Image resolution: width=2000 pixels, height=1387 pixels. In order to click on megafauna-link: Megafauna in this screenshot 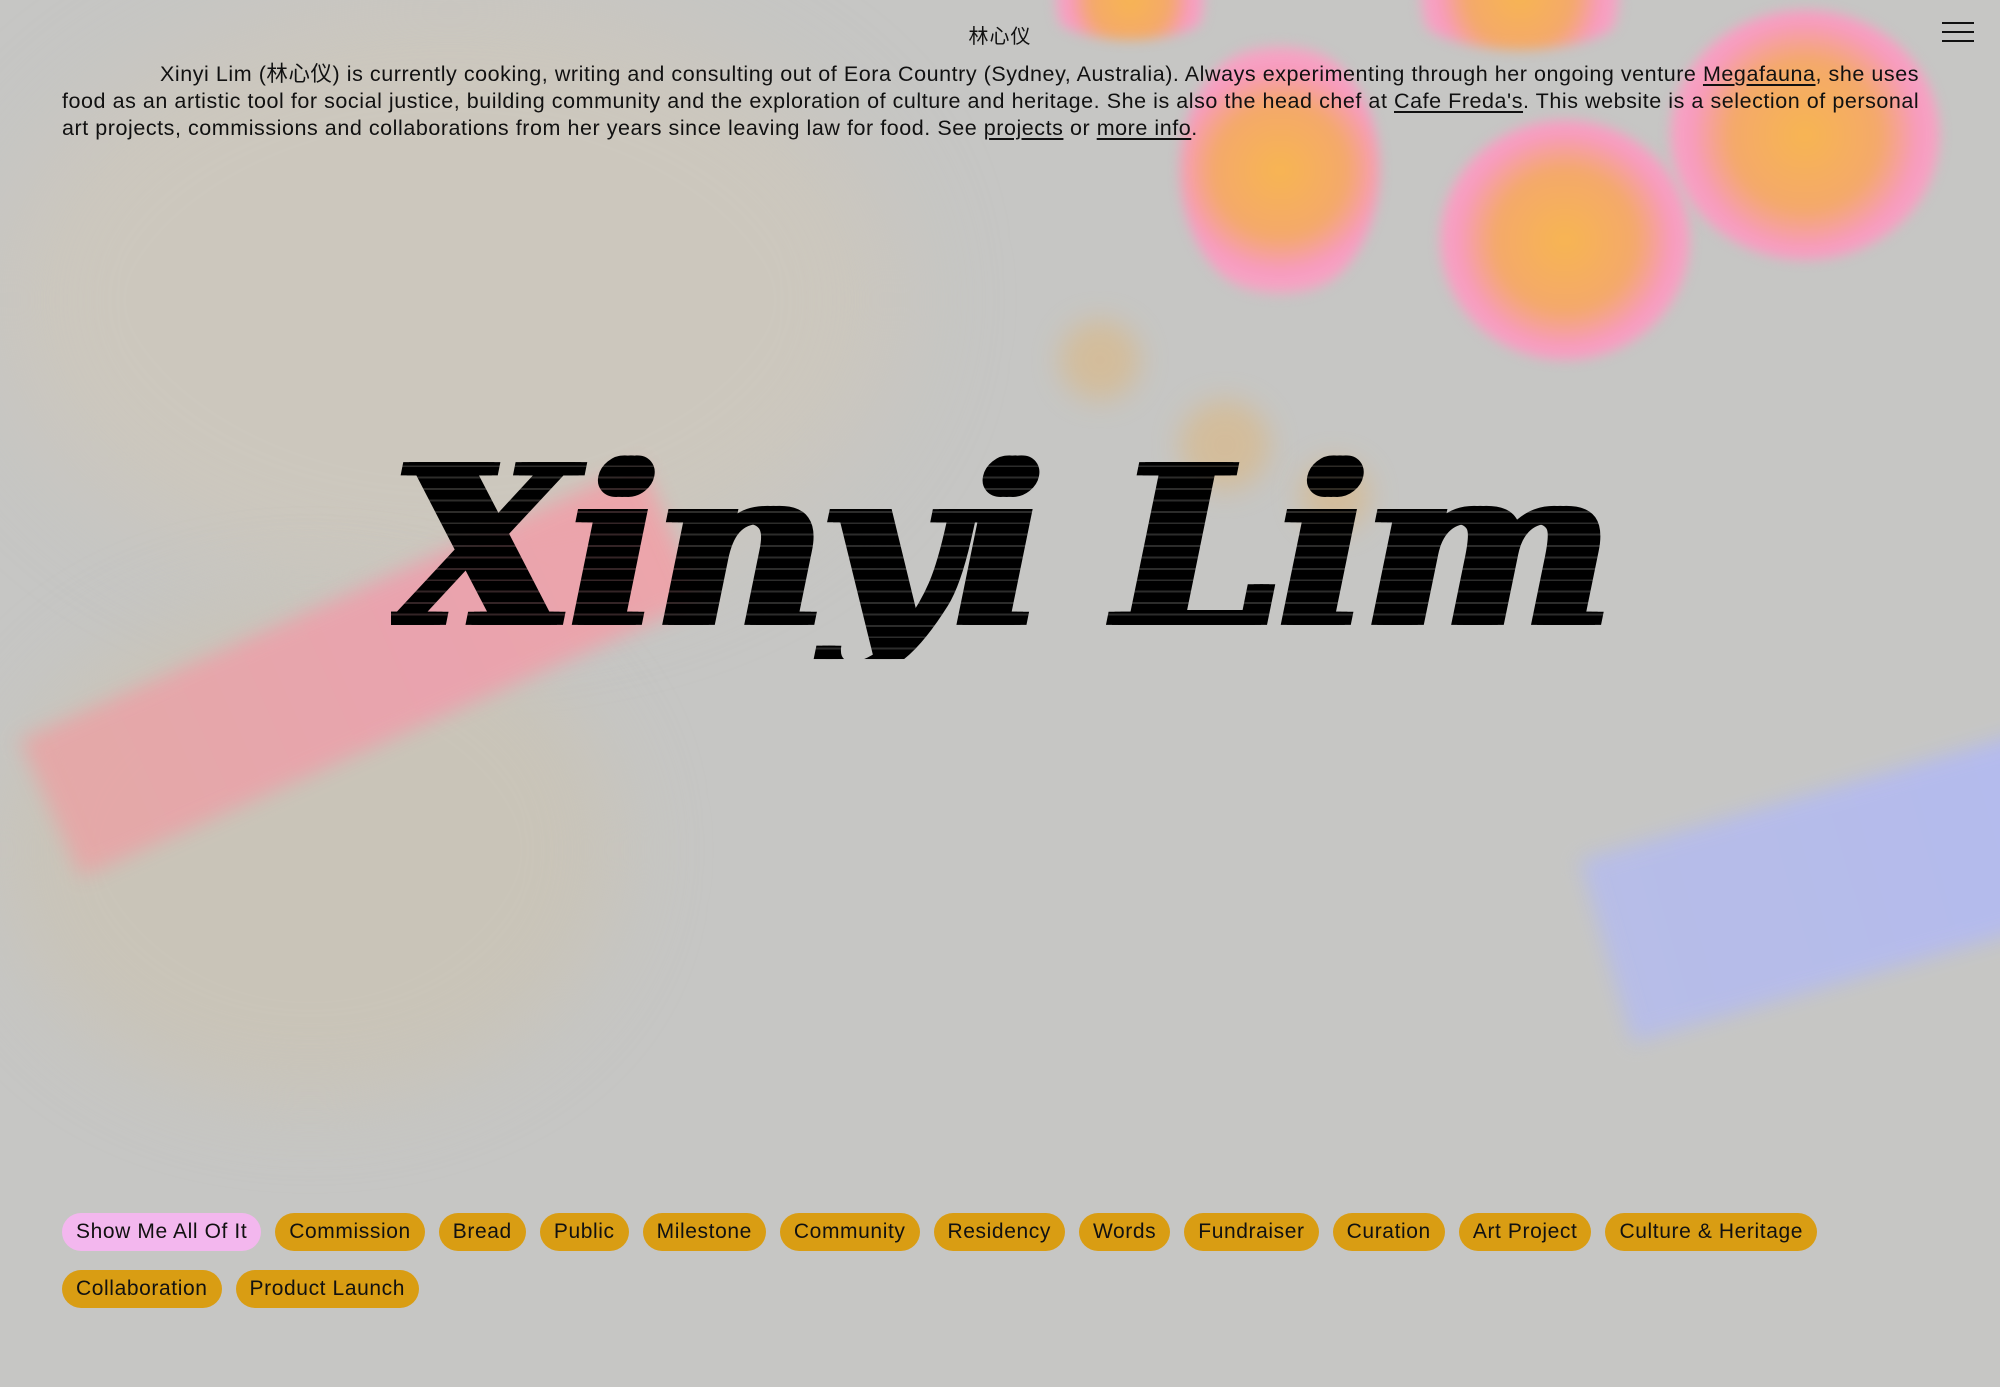, I will do `click(1759, 74)`.